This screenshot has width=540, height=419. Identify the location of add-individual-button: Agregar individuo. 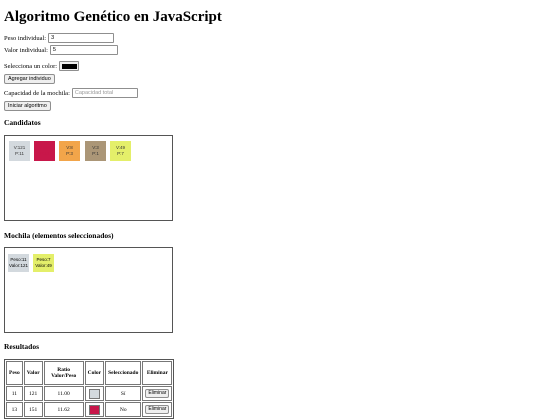
(29, 79).